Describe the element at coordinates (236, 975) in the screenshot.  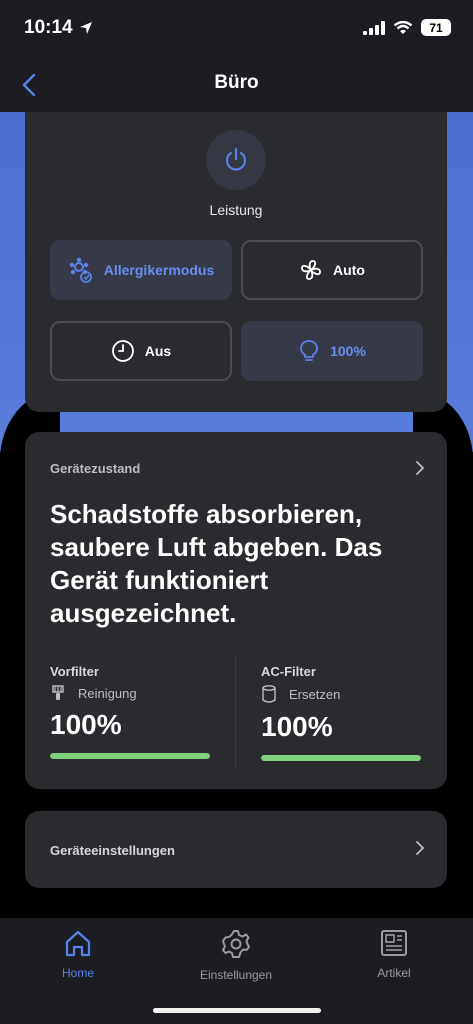
I see `tab-settings-label: Einstellungen` at that location.